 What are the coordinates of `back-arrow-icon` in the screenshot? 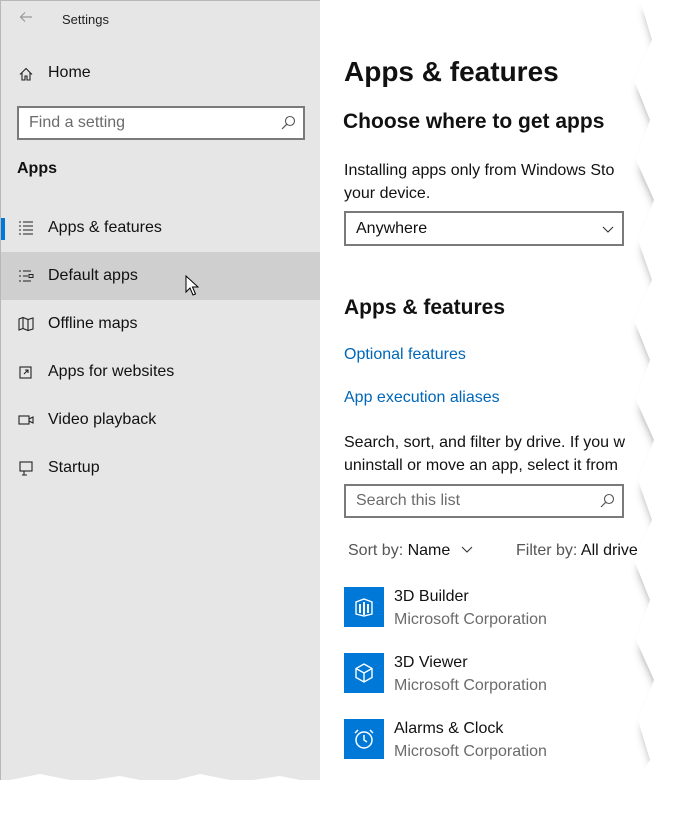 It's located at (25, 17).